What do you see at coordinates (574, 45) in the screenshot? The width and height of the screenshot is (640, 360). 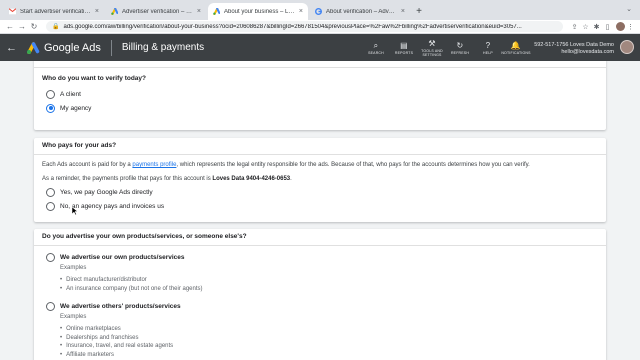 I see `account-id: 592-517-1756 Loves Data Demo` at bounding box center [574, 45].